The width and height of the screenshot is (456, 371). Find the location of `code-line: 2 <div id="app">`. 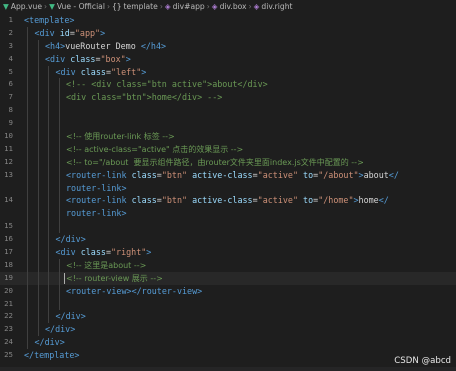

code-line: 2 <div id="app"> is located at coordinates (228, 33).